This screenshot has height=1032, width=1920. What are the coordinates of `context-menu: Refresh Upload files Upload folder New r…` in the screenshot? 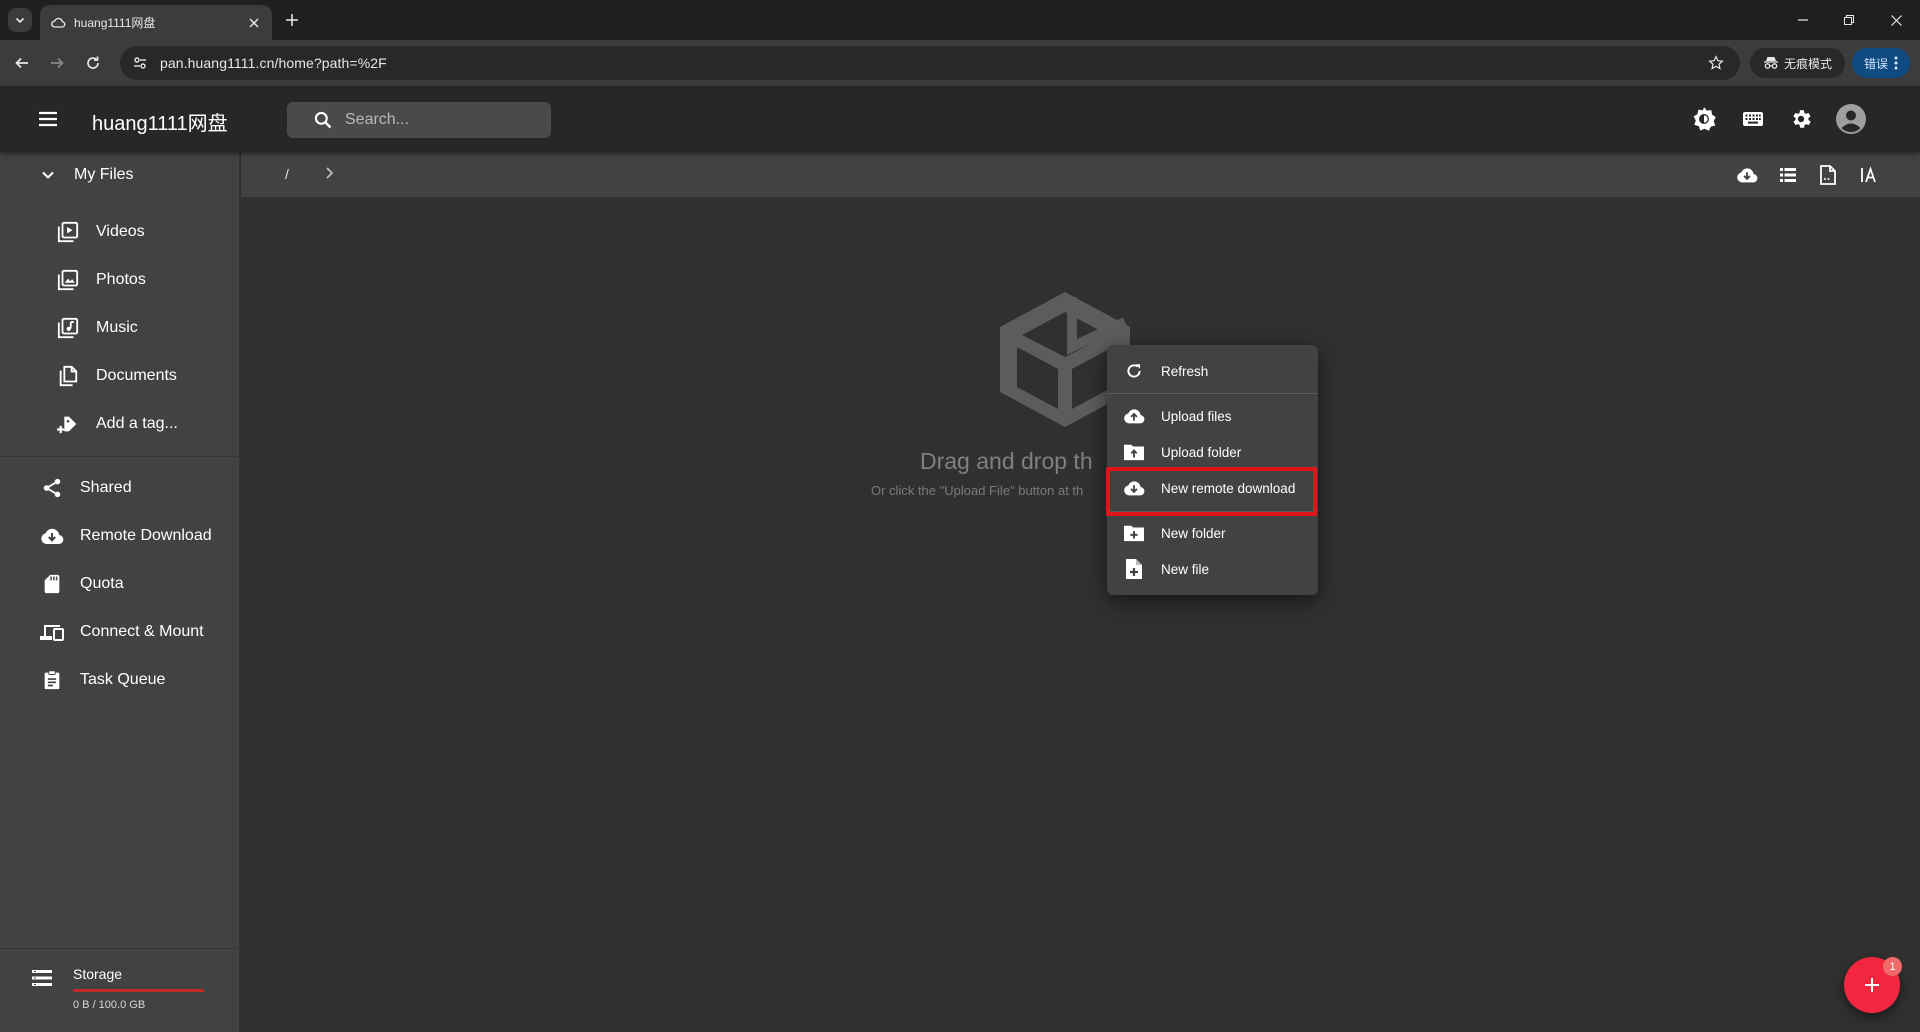 It's located at (1212, 470).